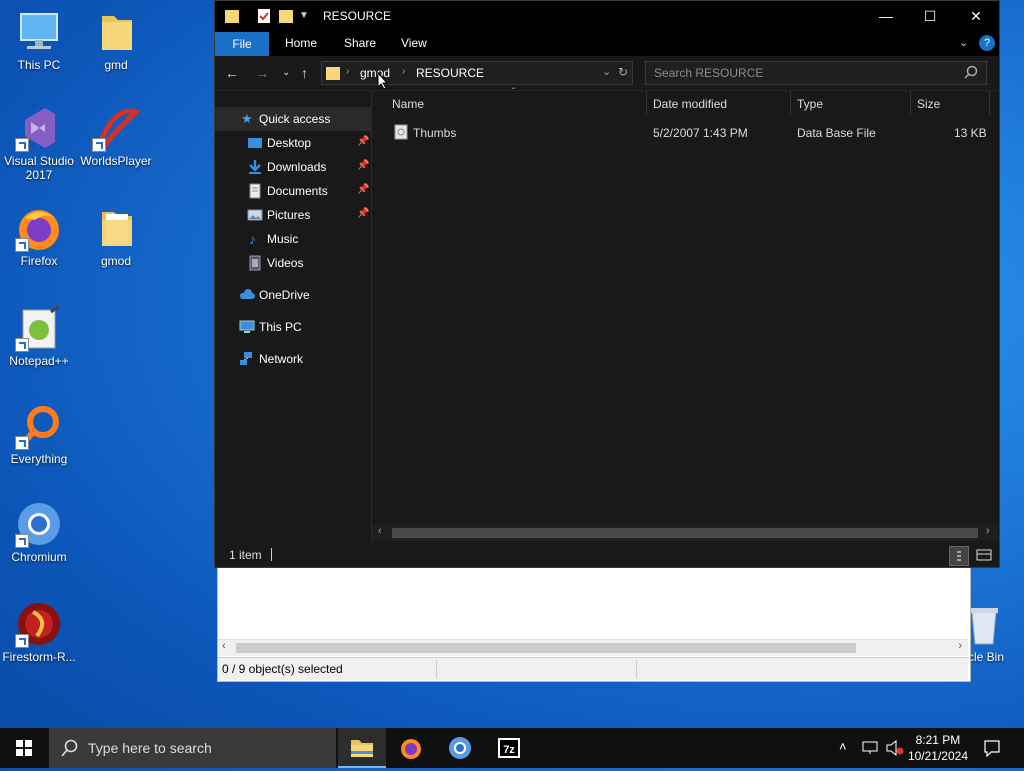  I want to click on sidebar-item-network: Network, so click(293, 359).